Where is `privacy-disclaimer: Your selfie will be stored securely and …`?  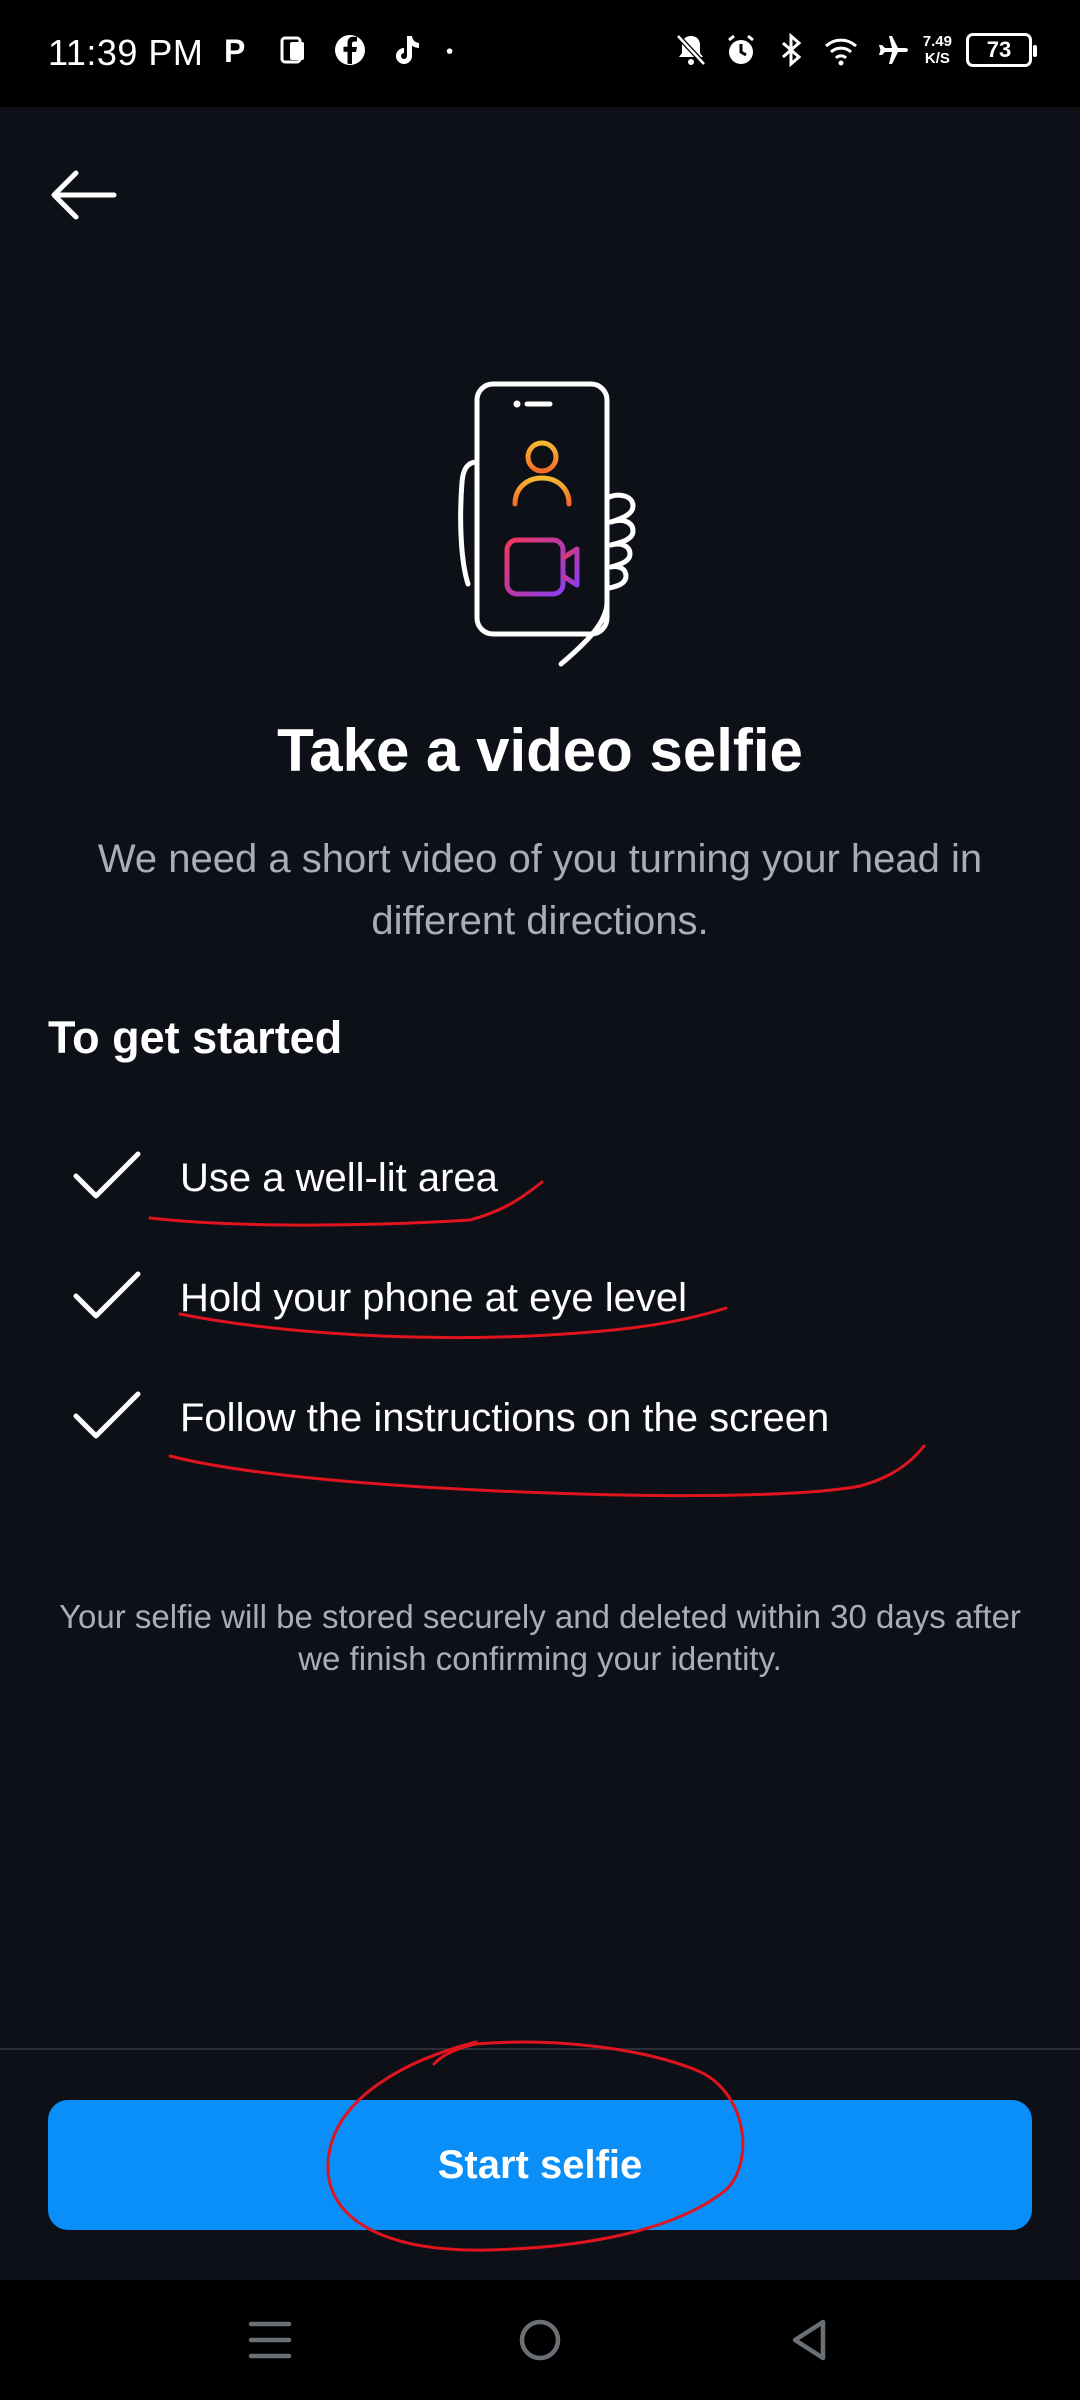 privacy-disclaimer: Your selfie will be stored securely and … is located at coordinates (540, 1637).